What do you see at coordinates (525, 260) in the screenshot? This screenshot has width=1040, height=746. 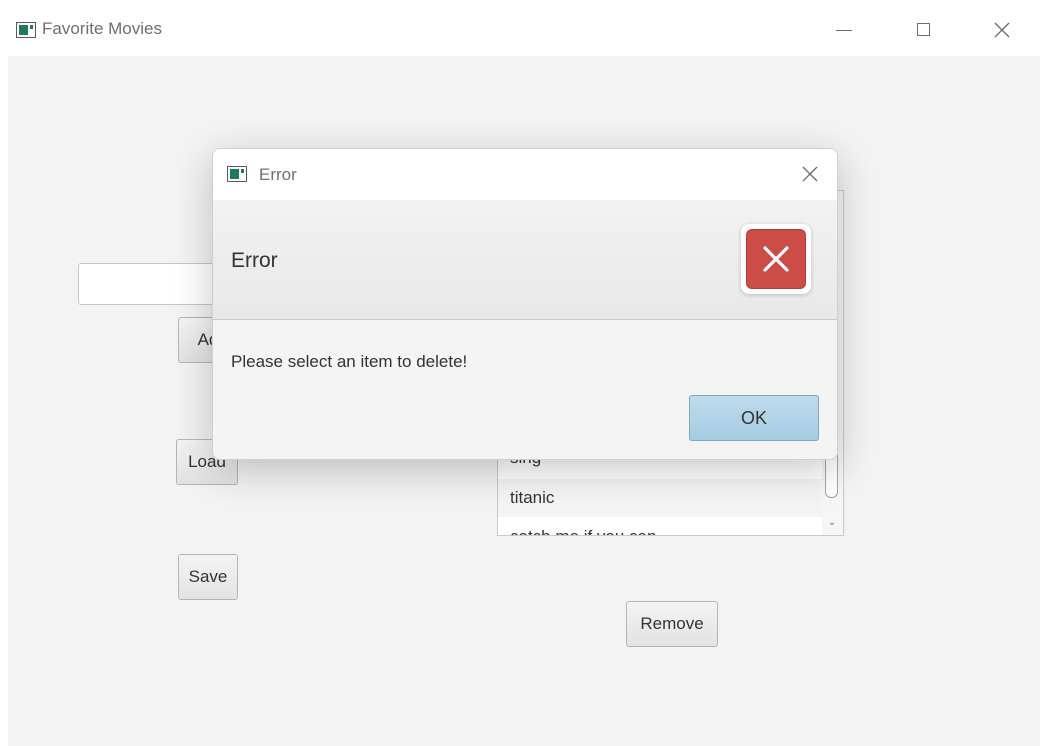 I see `dialog-header: Error` at bounding box center [525, 260].